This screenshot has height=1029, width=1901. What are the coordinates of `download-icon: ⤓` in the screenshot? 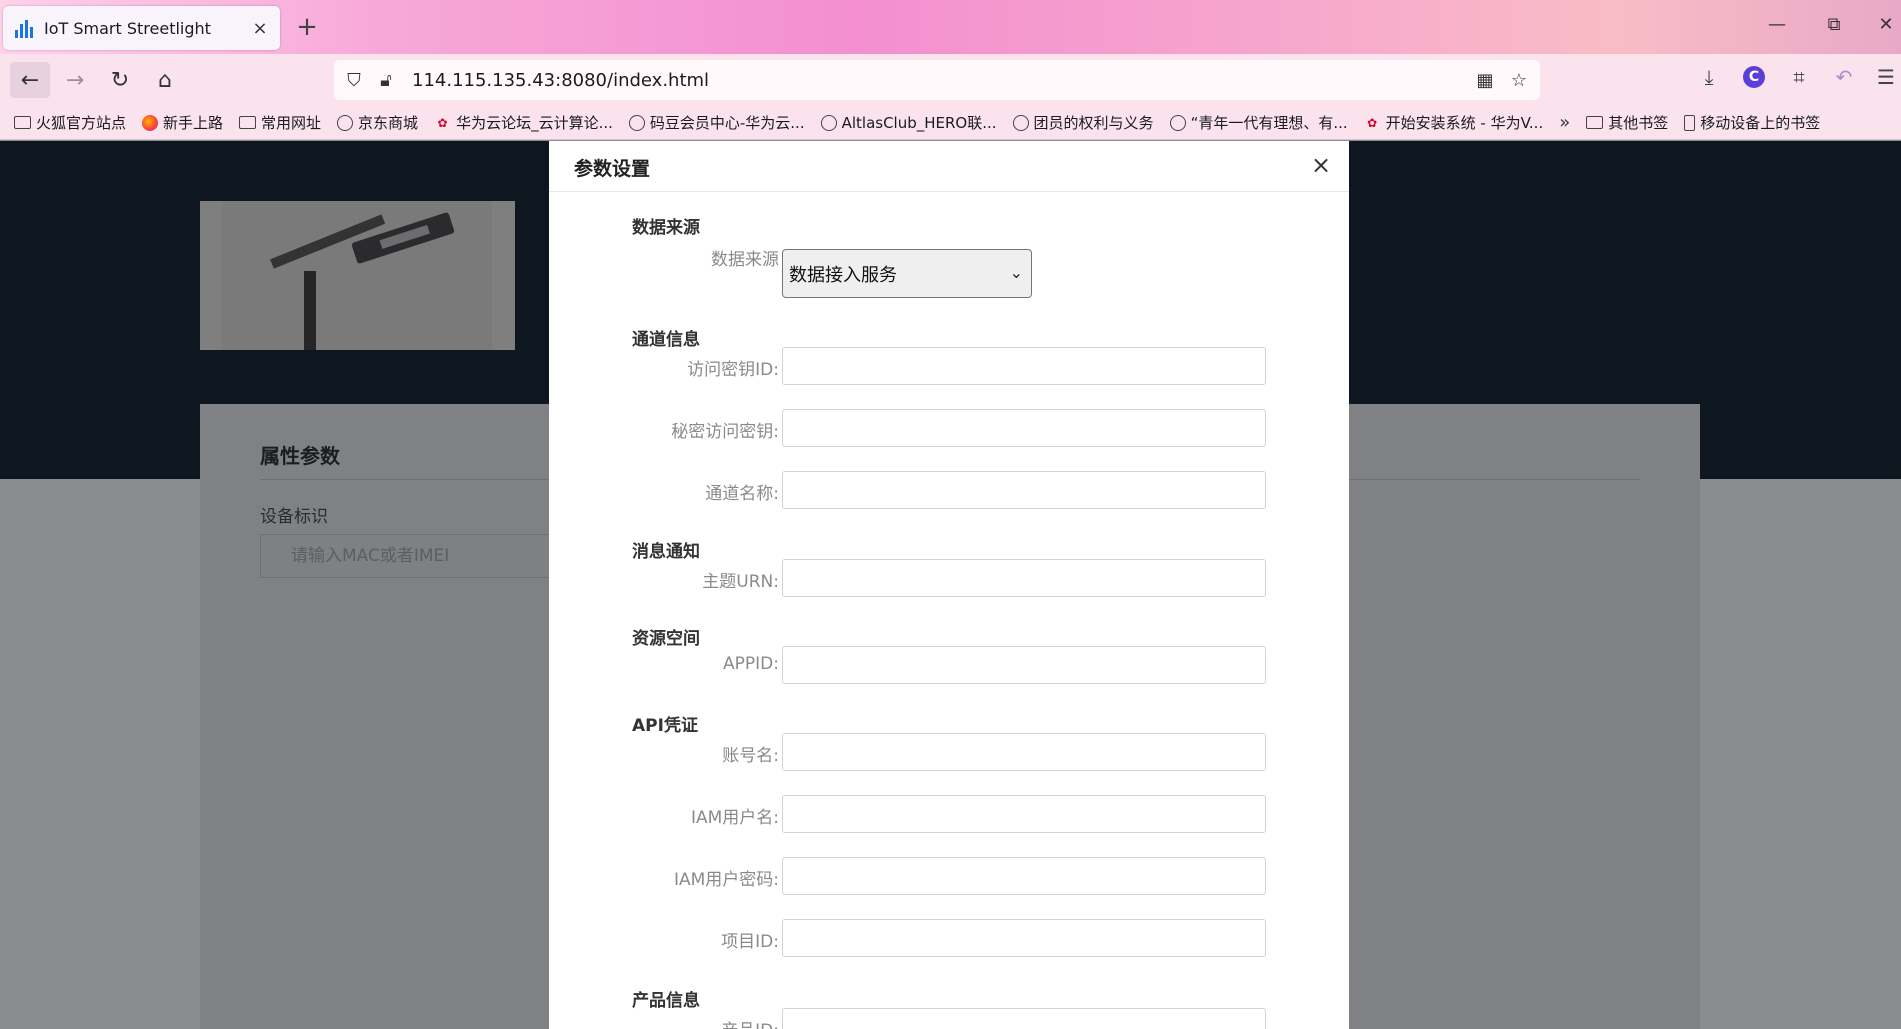 It's located at (1709, 77).